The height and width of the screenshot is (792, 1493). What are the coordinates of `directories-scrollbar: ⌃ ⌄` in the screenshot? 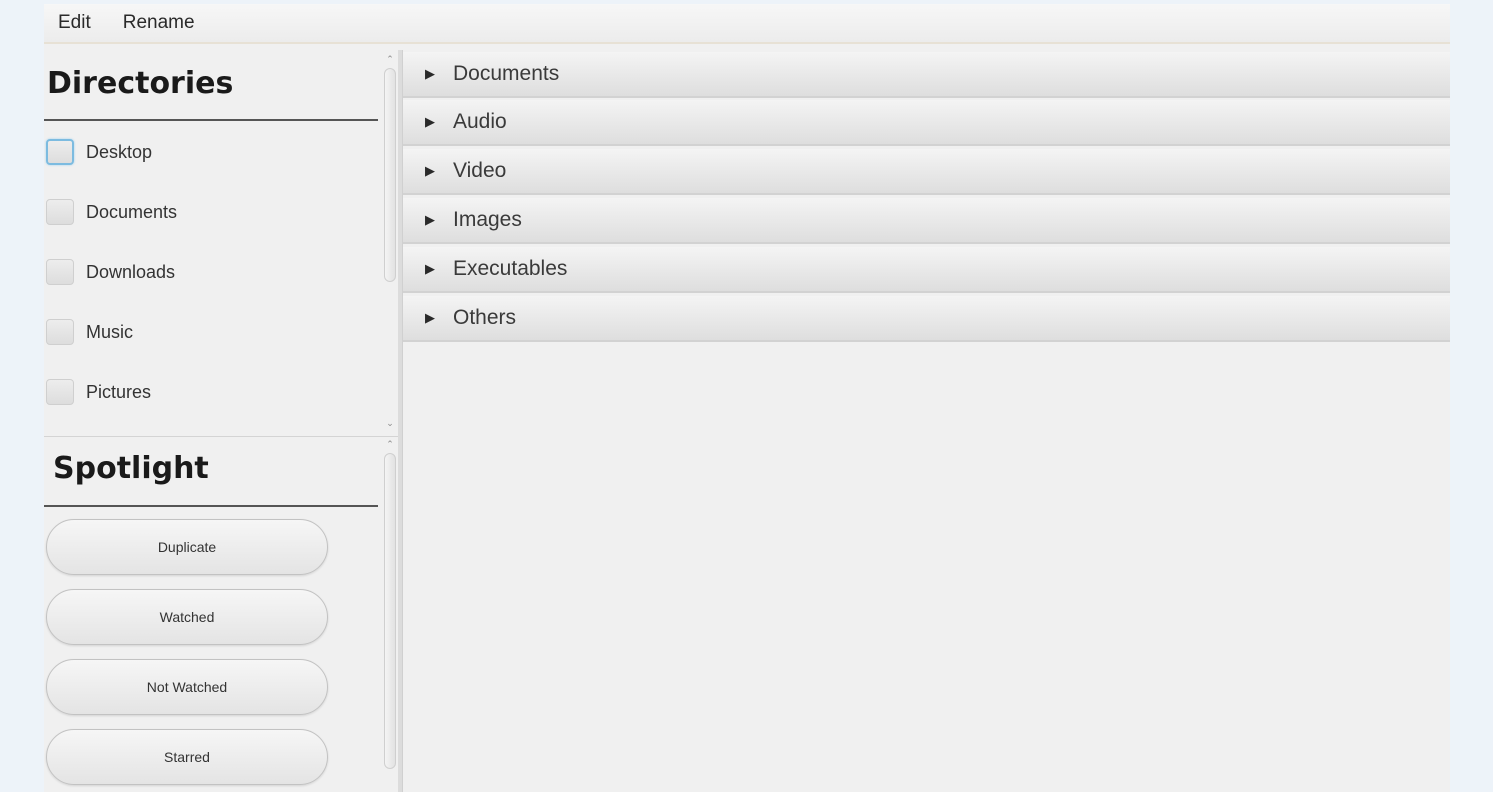 It's located at (390, 242).